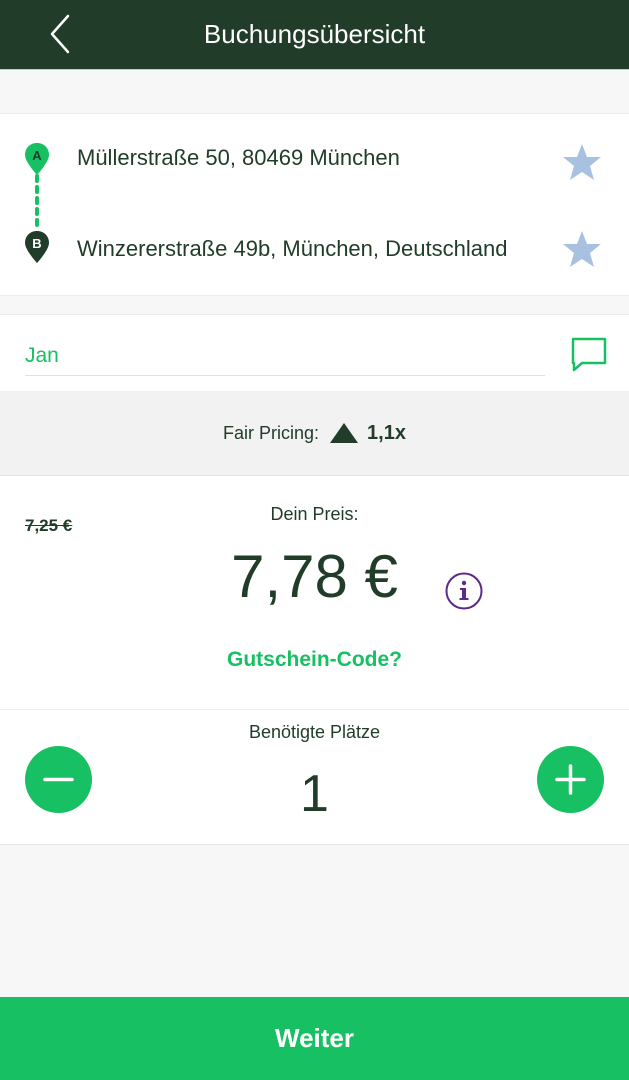  What do you see at coordinates (238, 158) in the screenshot?
I see `from-address: Müllerstraße 50, 80469 München` at bounding box center [238, 158].